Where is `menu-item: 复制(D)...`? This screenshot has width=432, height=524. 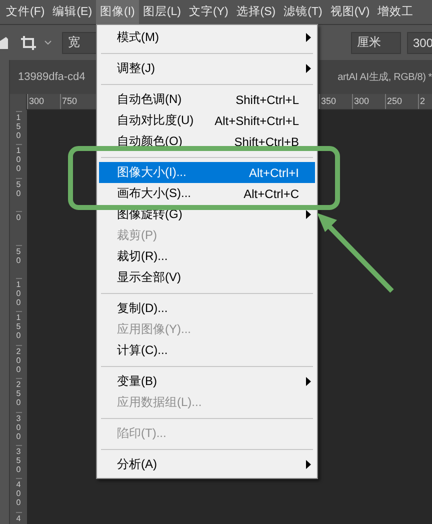
menu-item: 复制(D)... is located at coordinates (207, 308).